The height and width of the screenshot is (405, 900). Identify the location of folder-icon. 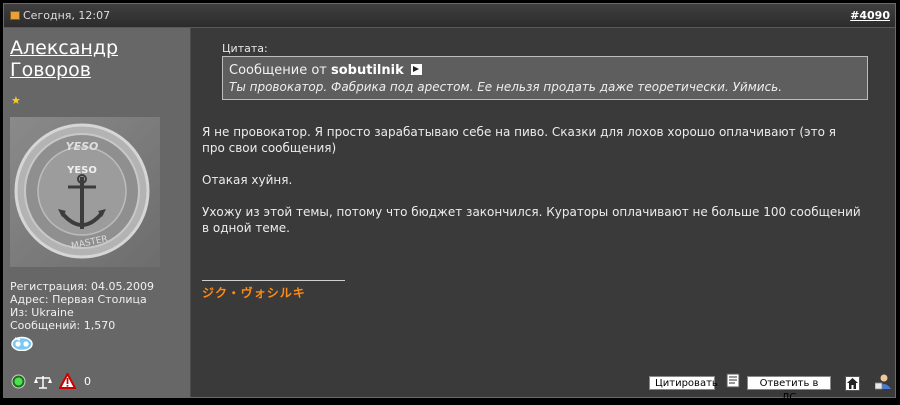
(15, 15).